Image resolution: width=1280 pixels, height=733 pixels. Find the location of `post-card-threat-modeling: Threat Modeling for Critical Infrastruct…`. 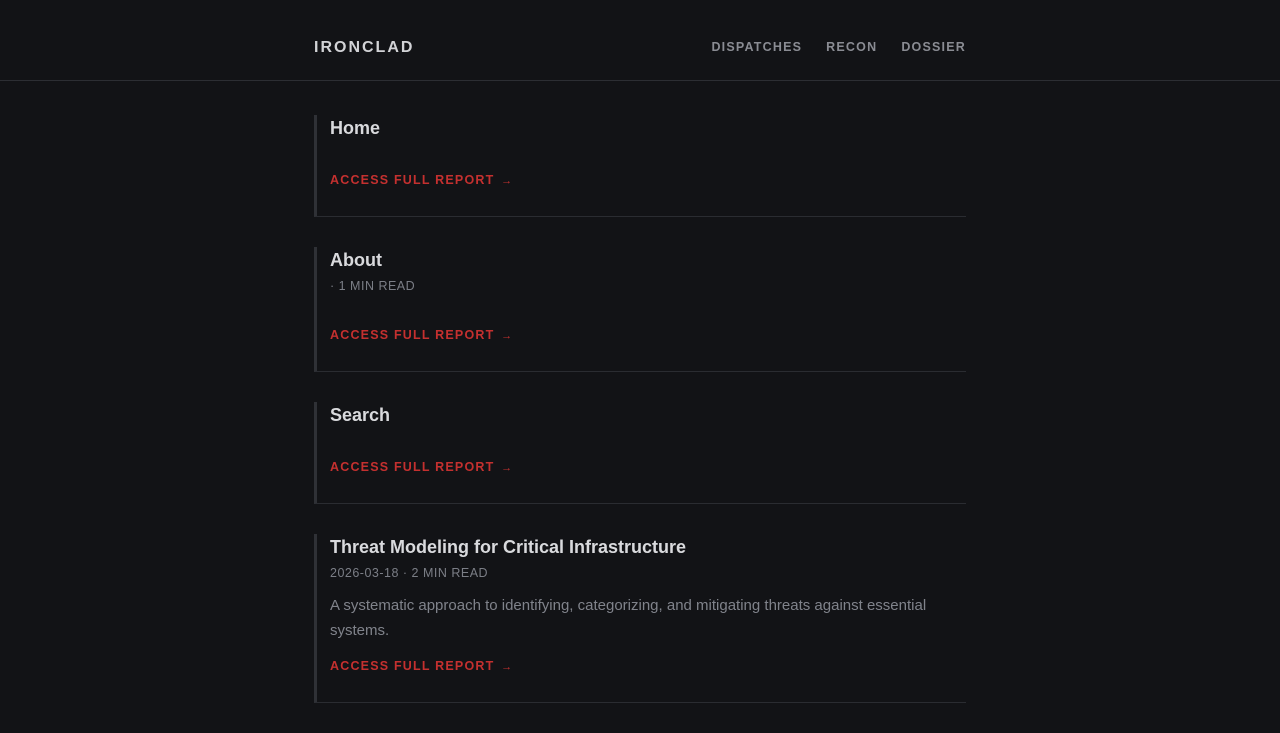

post-card-threat-modeling: Threat Modeling for Critical Infrastruct… is located at coordinates (640, 618).